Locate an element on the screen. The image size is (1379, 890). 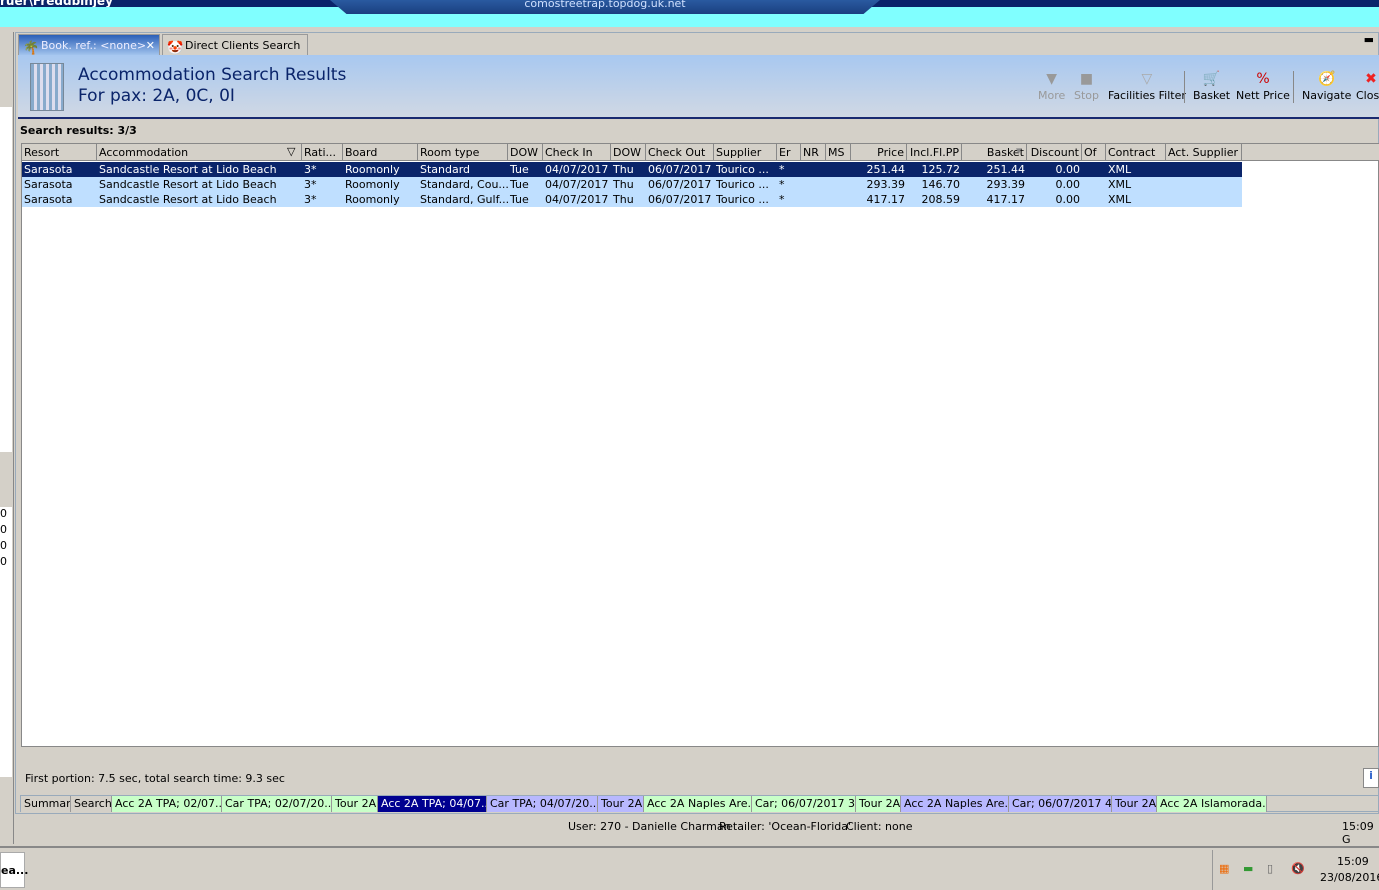
facilities-filter-button: ▽ Facilities Filter is located at coordinates (1147, 85).